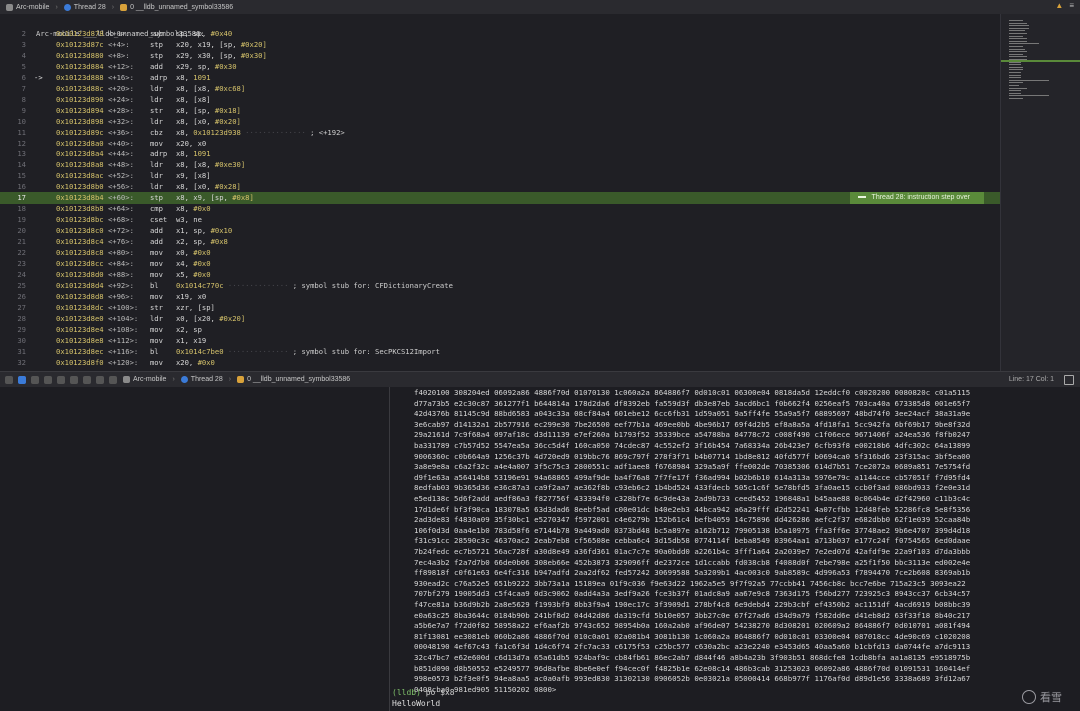  Describe the element at coordinates (221, 231) in the screenshot. I see `instruction-immediate: #0x10` at that location.